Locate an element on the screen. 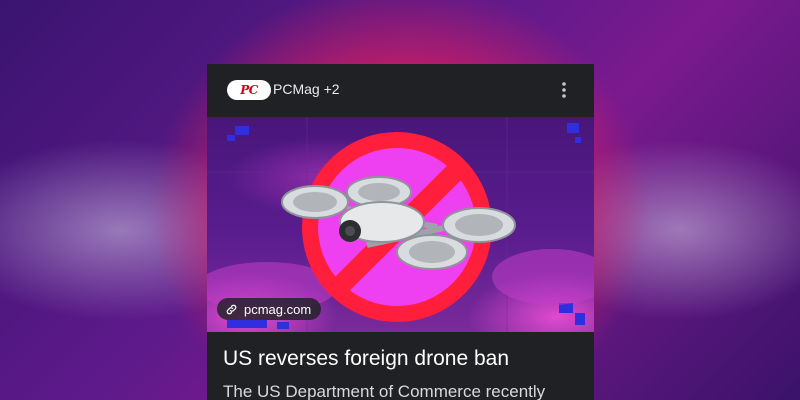 The image size is (800, 400). article-snippet: The US Department of Commerce recently is located at coordinates (384, 391).